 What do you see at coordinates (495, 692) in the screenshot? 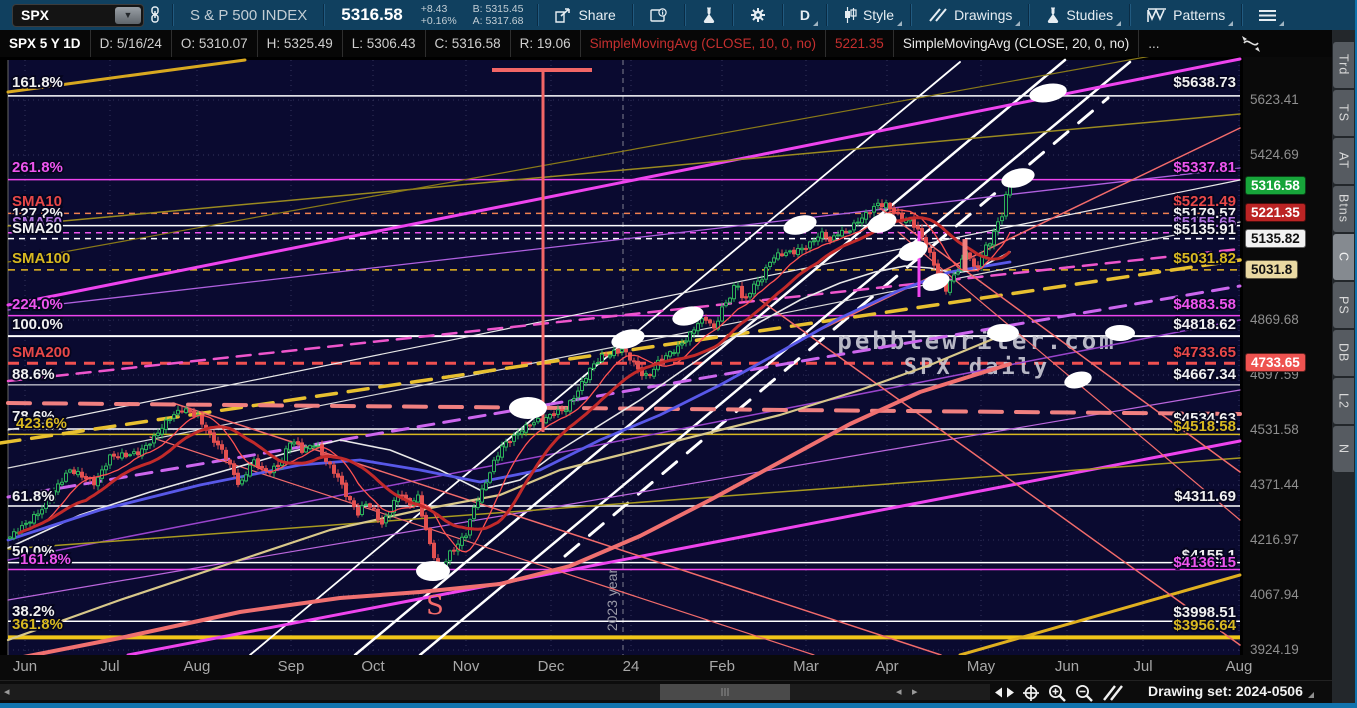
I see `chart-hscrollbar` at bounding box center [495, 692].